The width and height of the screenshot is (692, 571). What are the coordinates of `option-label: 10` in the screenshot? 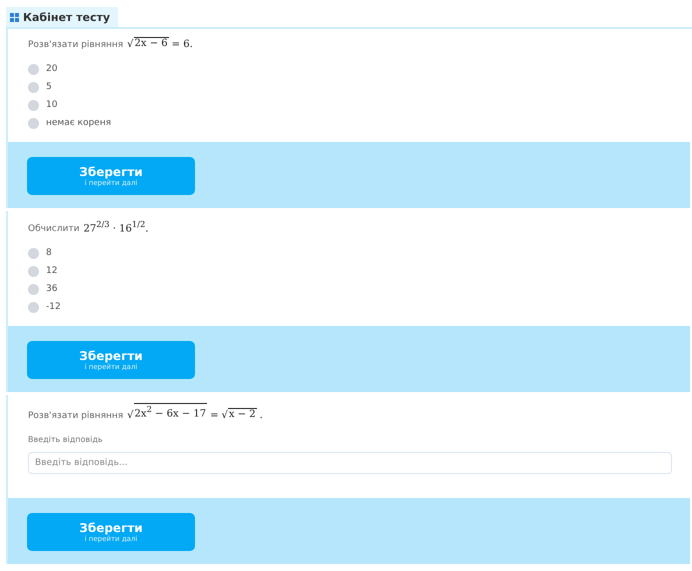 It's located at (52, 105).